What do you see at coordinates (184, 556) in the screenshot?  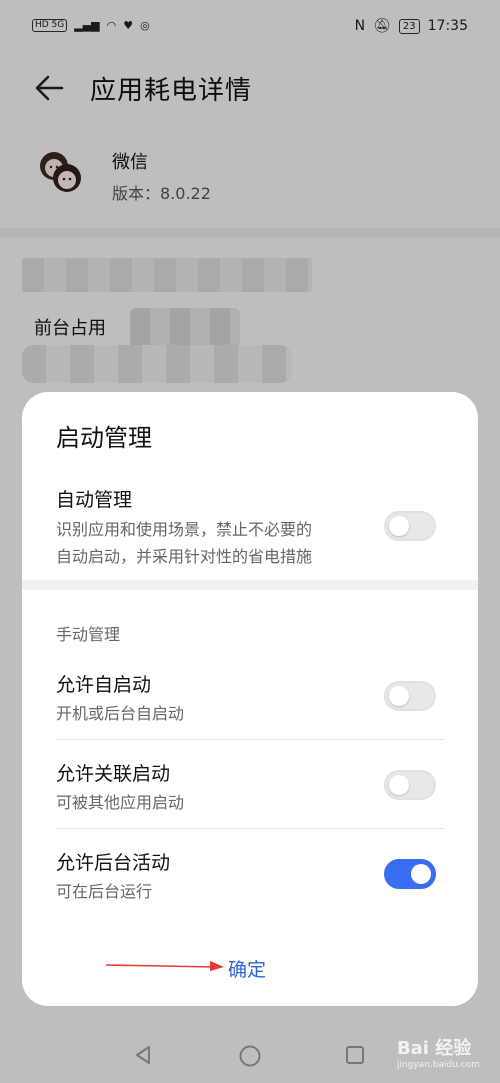 I see `auto-manage-desc-line2: 自动启动，并采用针对性的省电措施` at bounding box center [184, 556].